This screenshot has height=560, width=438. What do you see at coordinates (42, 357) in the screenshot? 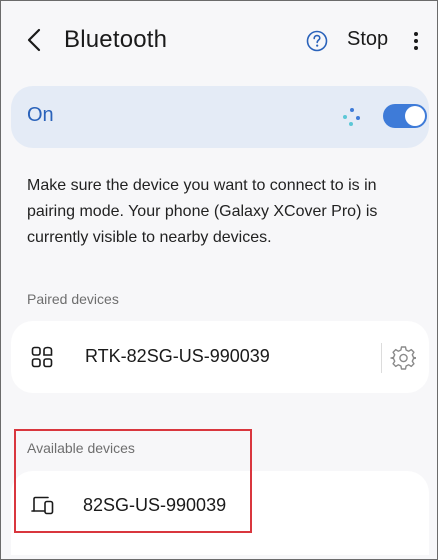
I see `device-grid-icon` at bounding box center [42, 357].